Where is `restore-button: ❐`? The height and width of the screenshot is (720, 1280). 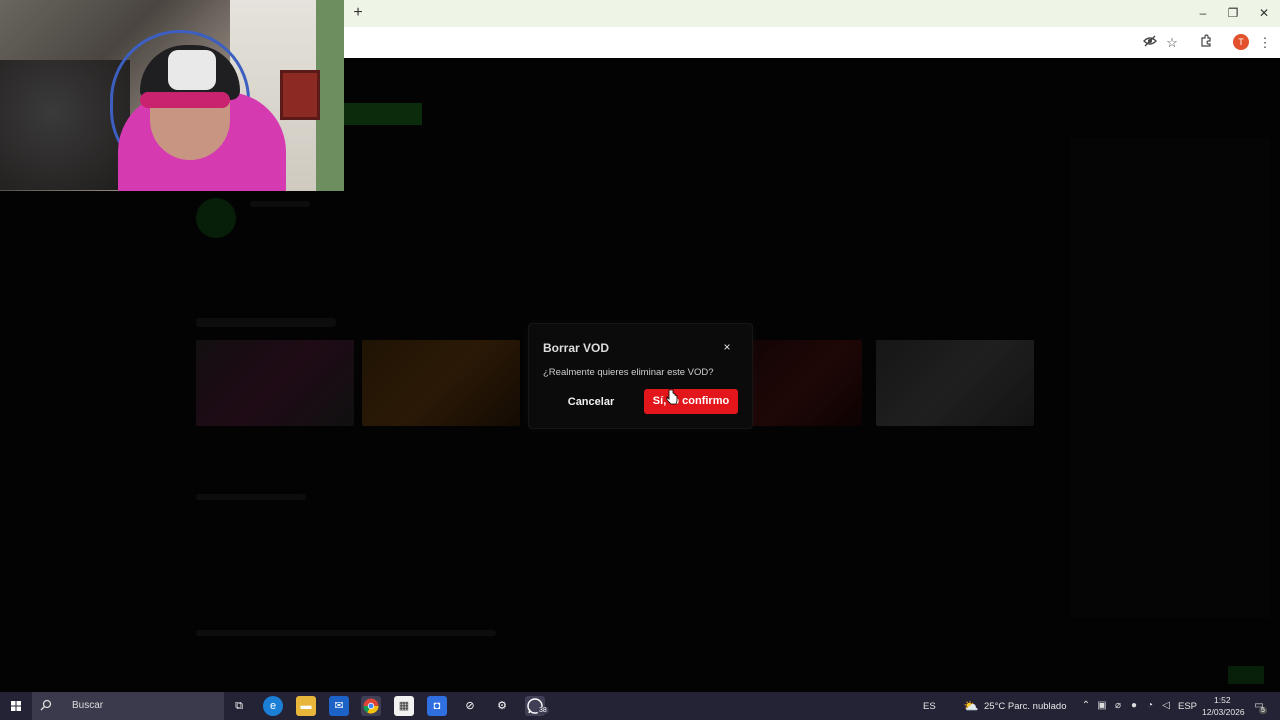
restore-button: ❐ is located at coordinates (1233, 13).